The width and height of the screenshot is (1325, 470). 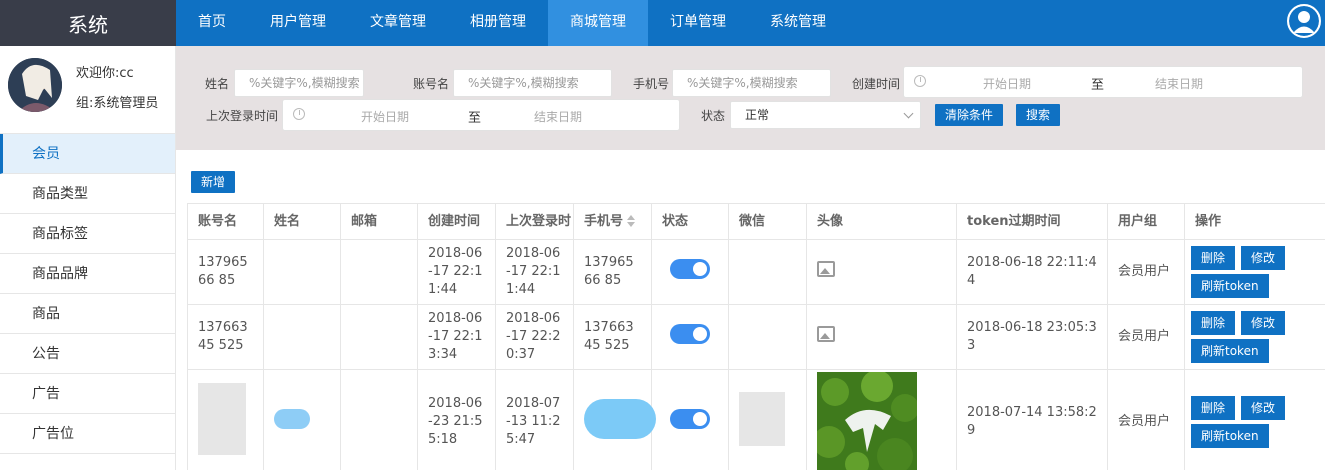 What do you see at coordinates (532, 83) in the screenshot?
I see `account-input: %关键字%,模糊搜索` at bounding box center [532, 83].